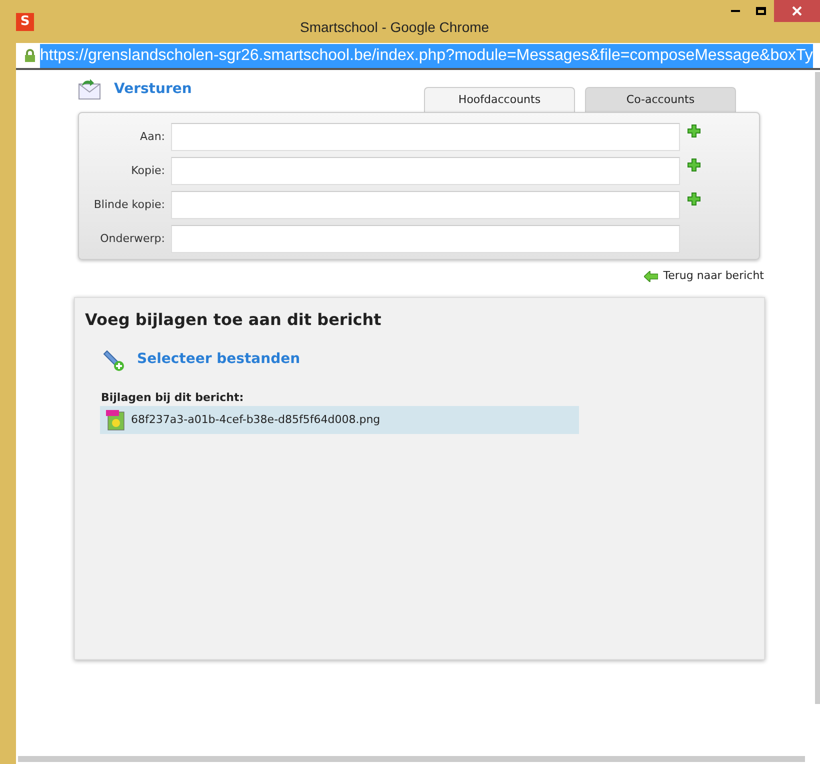 This screenshot has height=764, width=820. Describe the element at coordinates (817, 388) in the screenshot. I see `vertical-scrollbar` at that location.